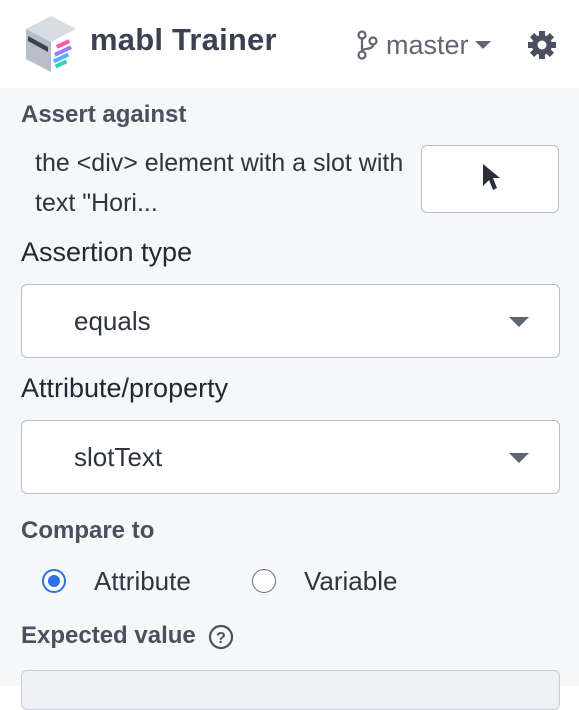 Image resolution: width=579 pixels, height=710 pixels. I want to click on git-branch-icon, so click(367, 45).